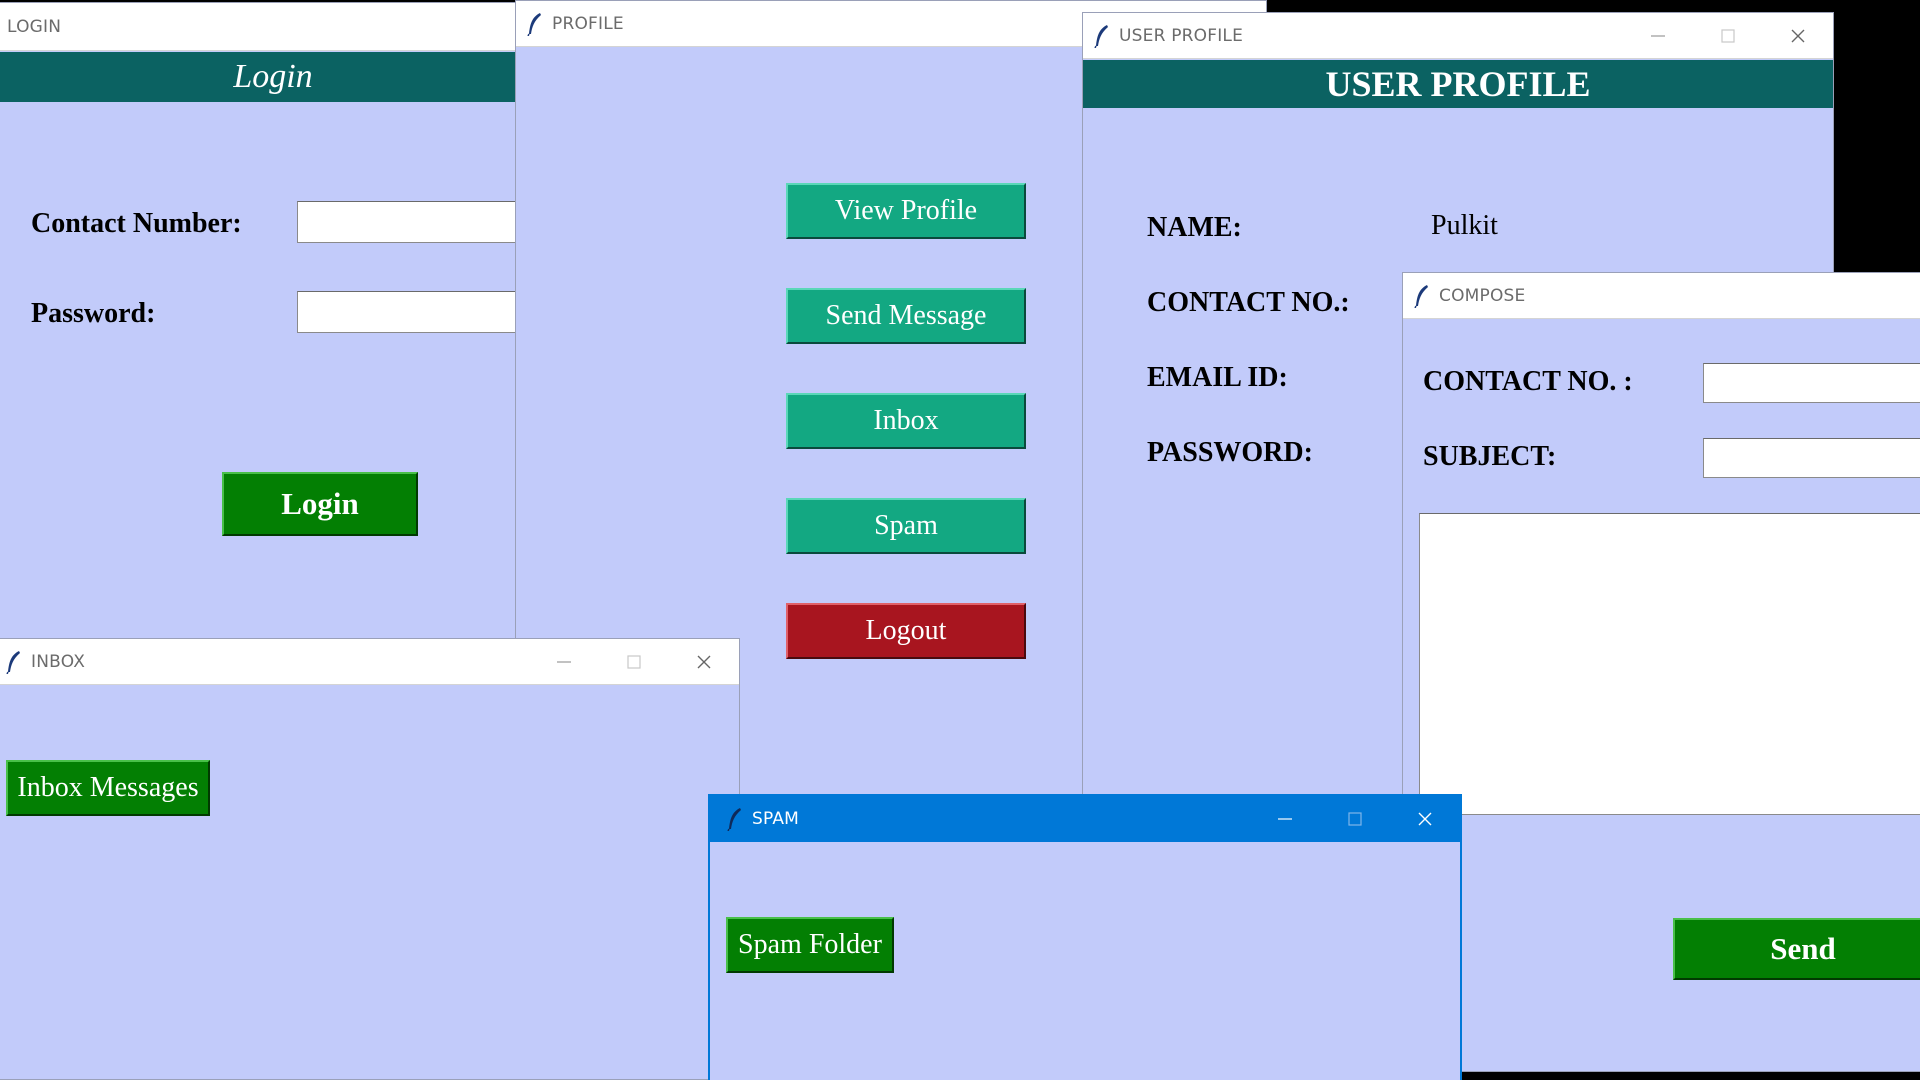 The height and width of the screenshot is (1080, 1920). I want to click on spam-folder-button: Spam Folder, so click(810, 945).